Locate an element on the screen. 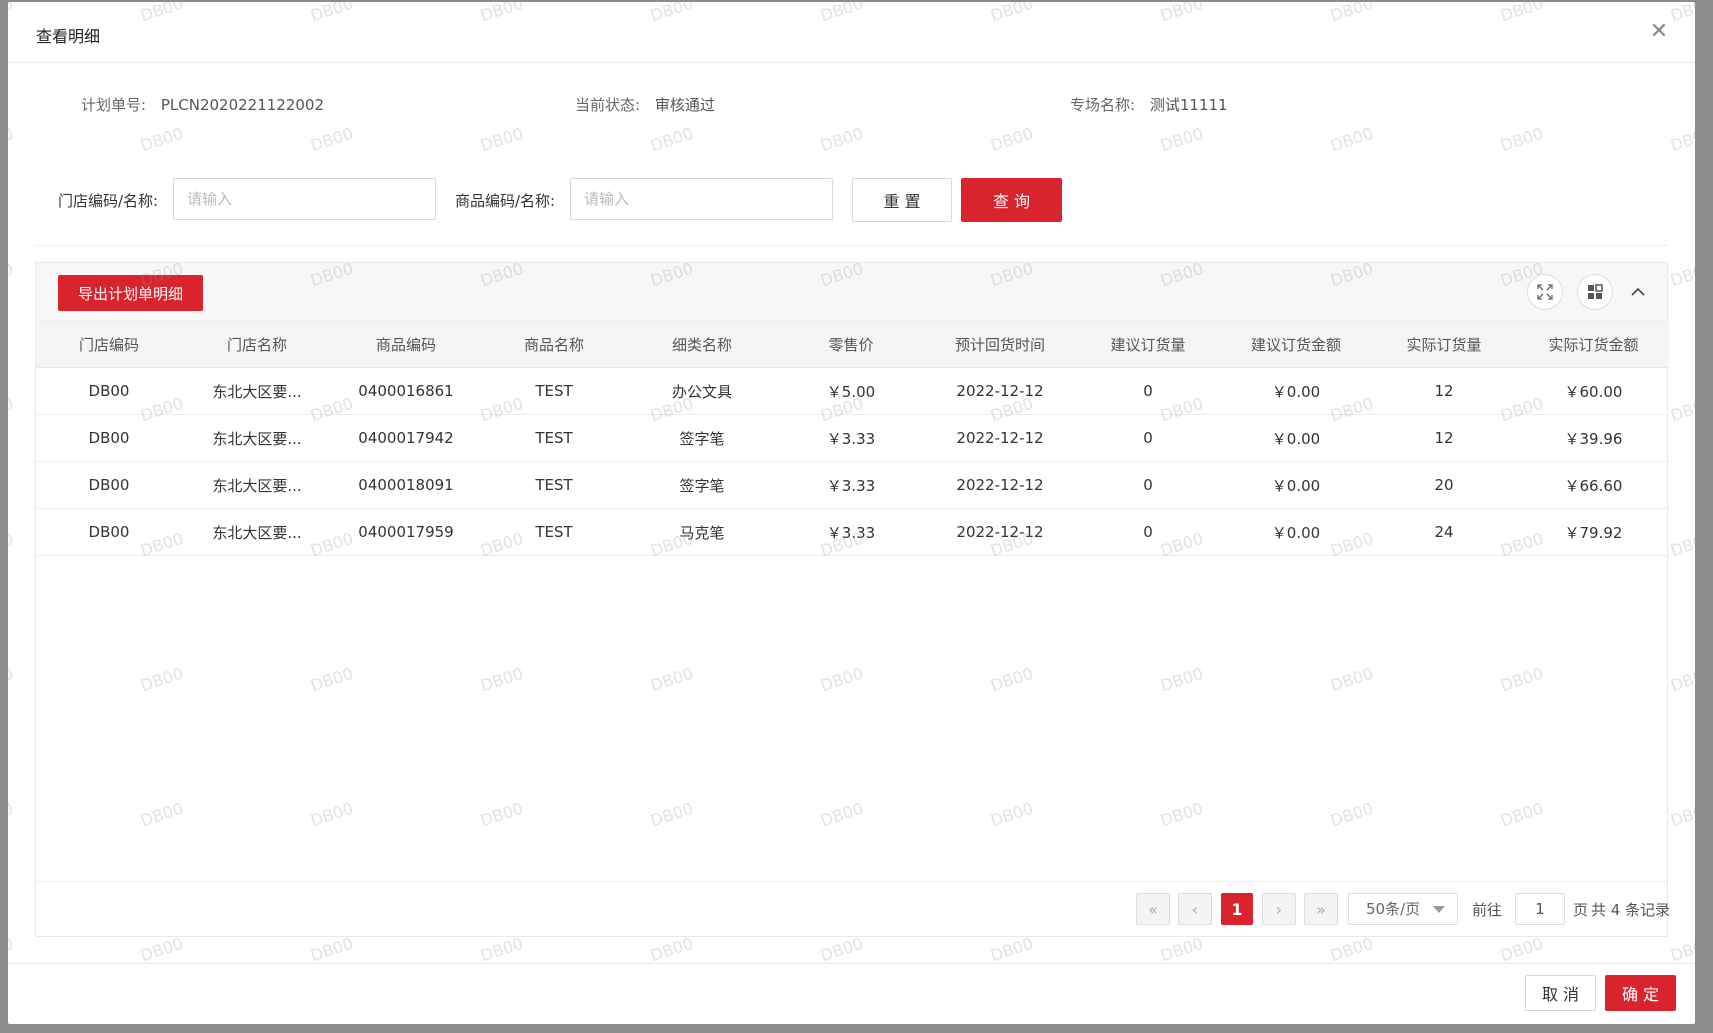  export-button: 导出计划单明细 is located at coordinates (130, 293).